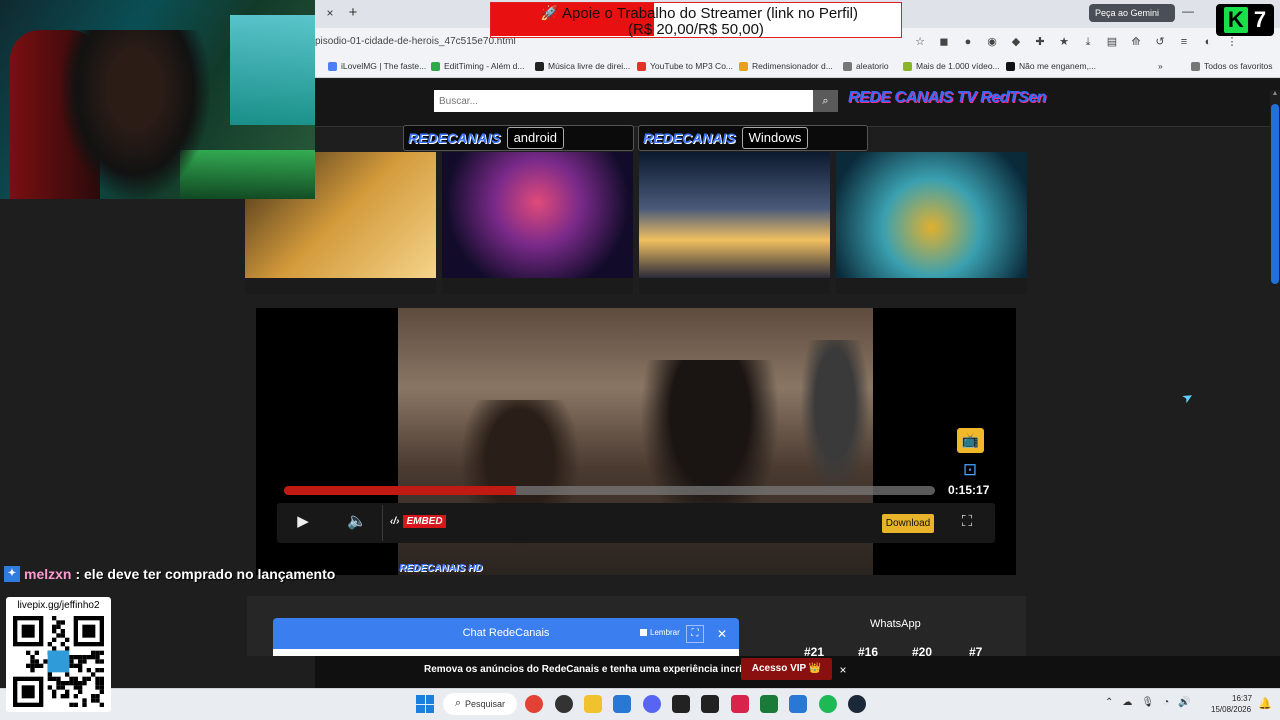  Describe the element at coordinates (967, 522) in the screenshot. I see `fullscreen-button: ⛶` at that location.